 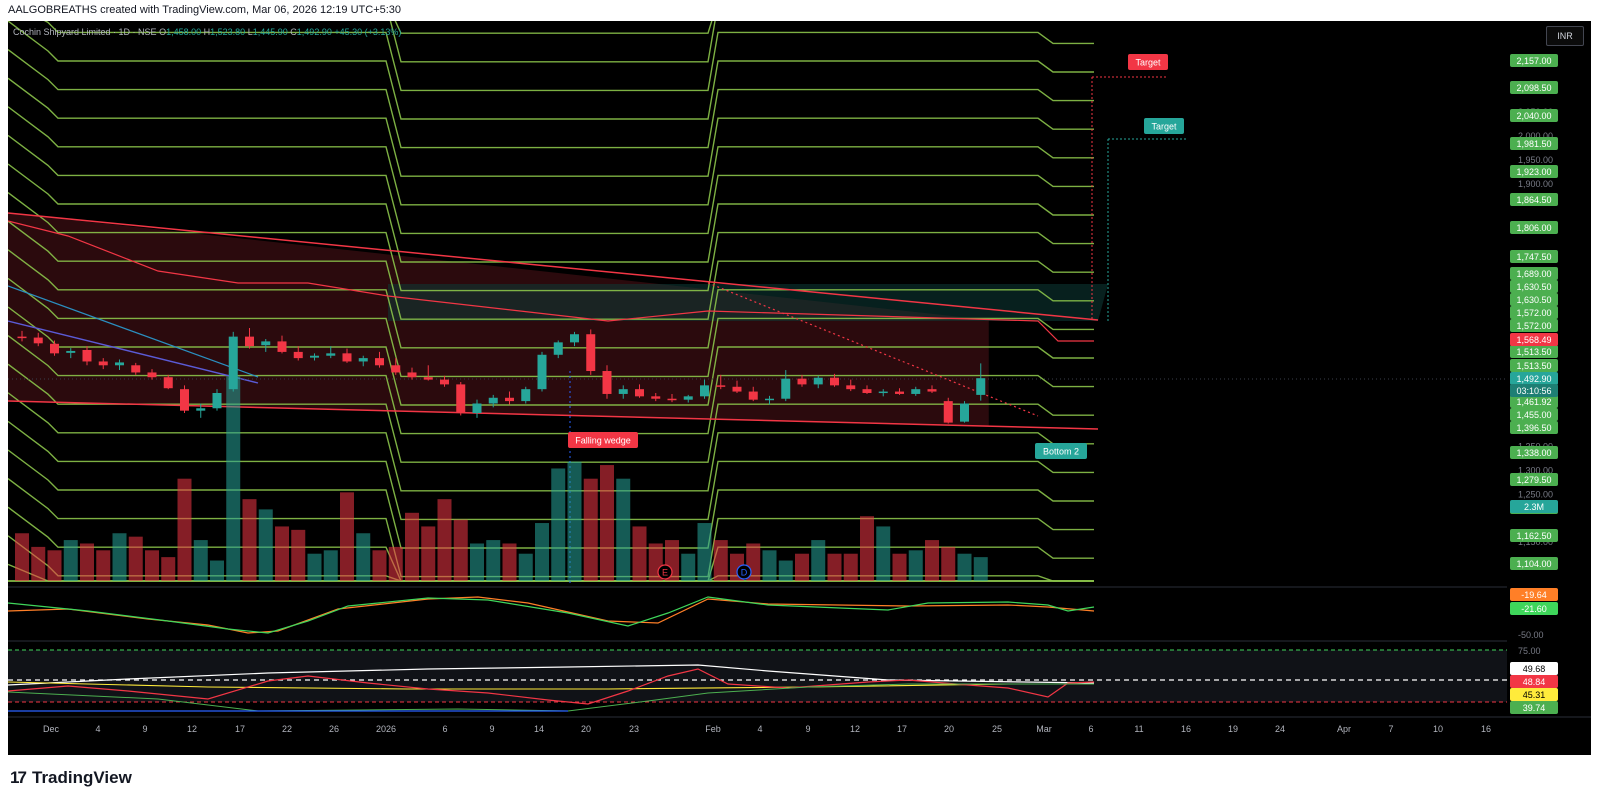 I want to click on osc2-value-yellow-text: 45.31, so click(x=1534, y=695).